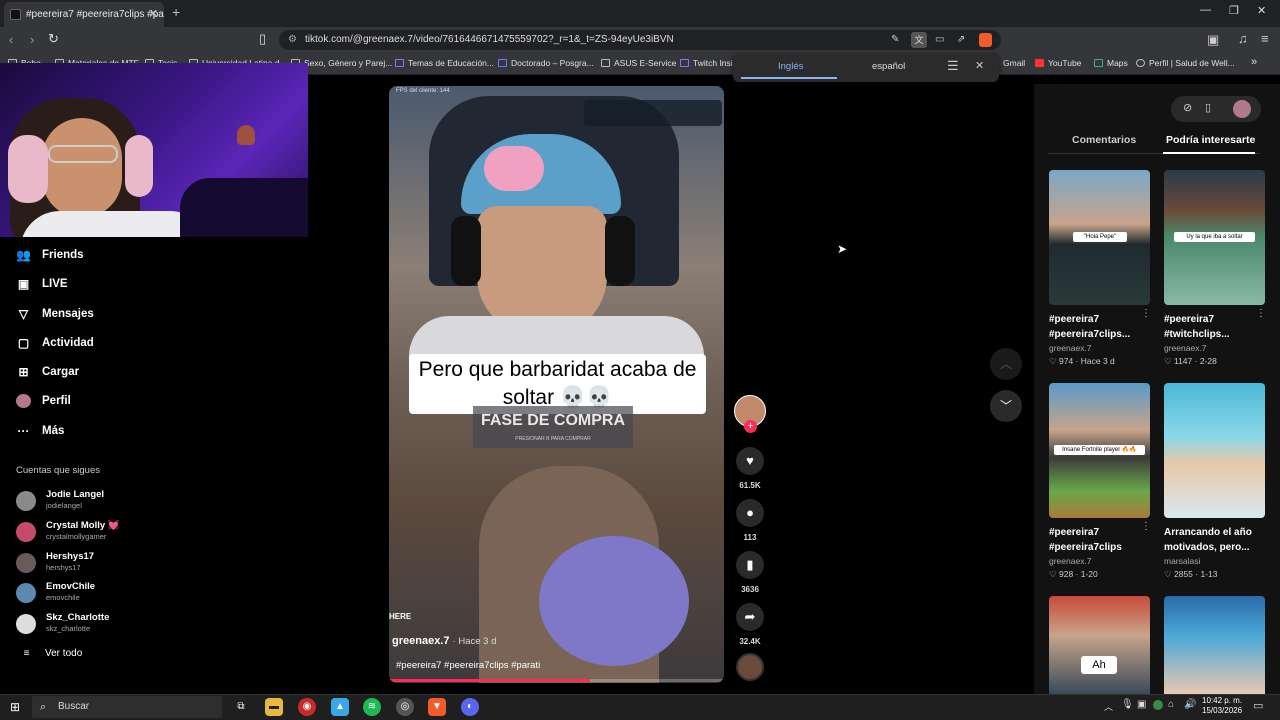 The width and height of the screenshot is (1280, 720). What do you see at coordinates (1213, 40) in the screenshot?
I see `wallet-icon: ▣` at bounding box center [1213, 40].